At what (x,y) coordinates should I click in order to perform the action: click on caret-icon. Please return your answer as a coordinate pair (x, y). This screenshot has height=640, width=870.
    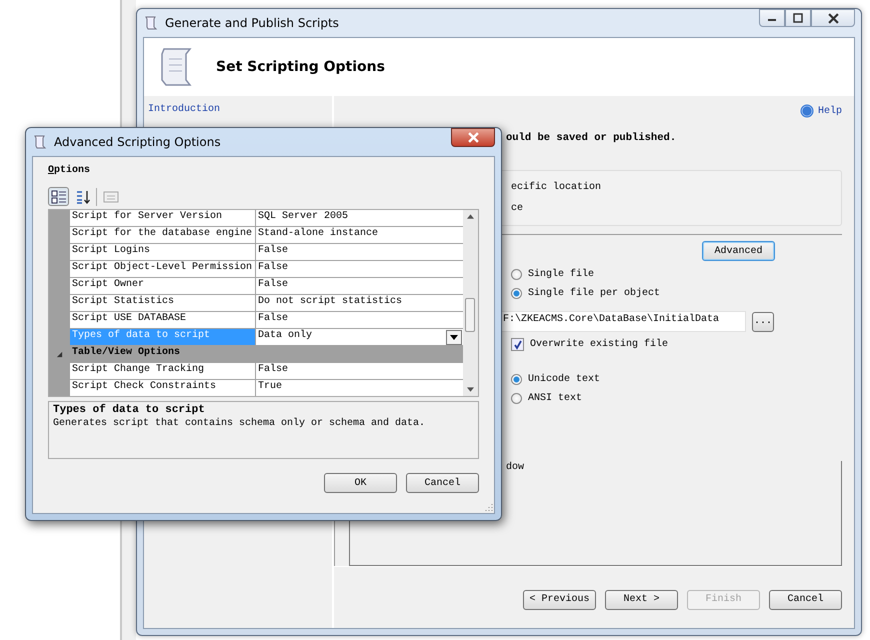
    Looking at the image, I should click on (454, 337).